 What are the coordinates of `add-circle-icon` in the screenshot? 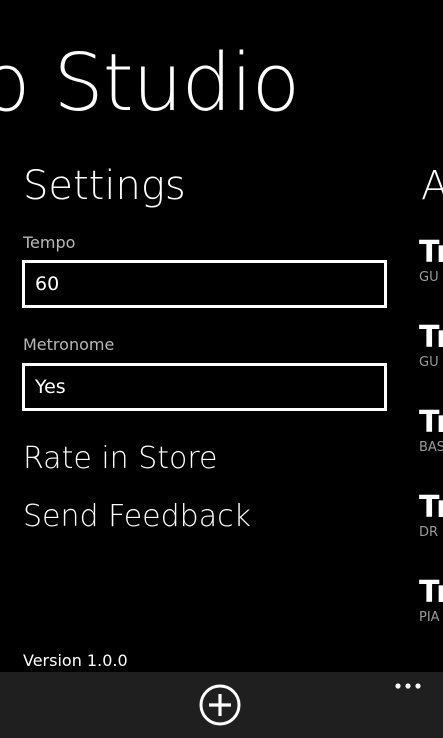 It's located at (220, 705).